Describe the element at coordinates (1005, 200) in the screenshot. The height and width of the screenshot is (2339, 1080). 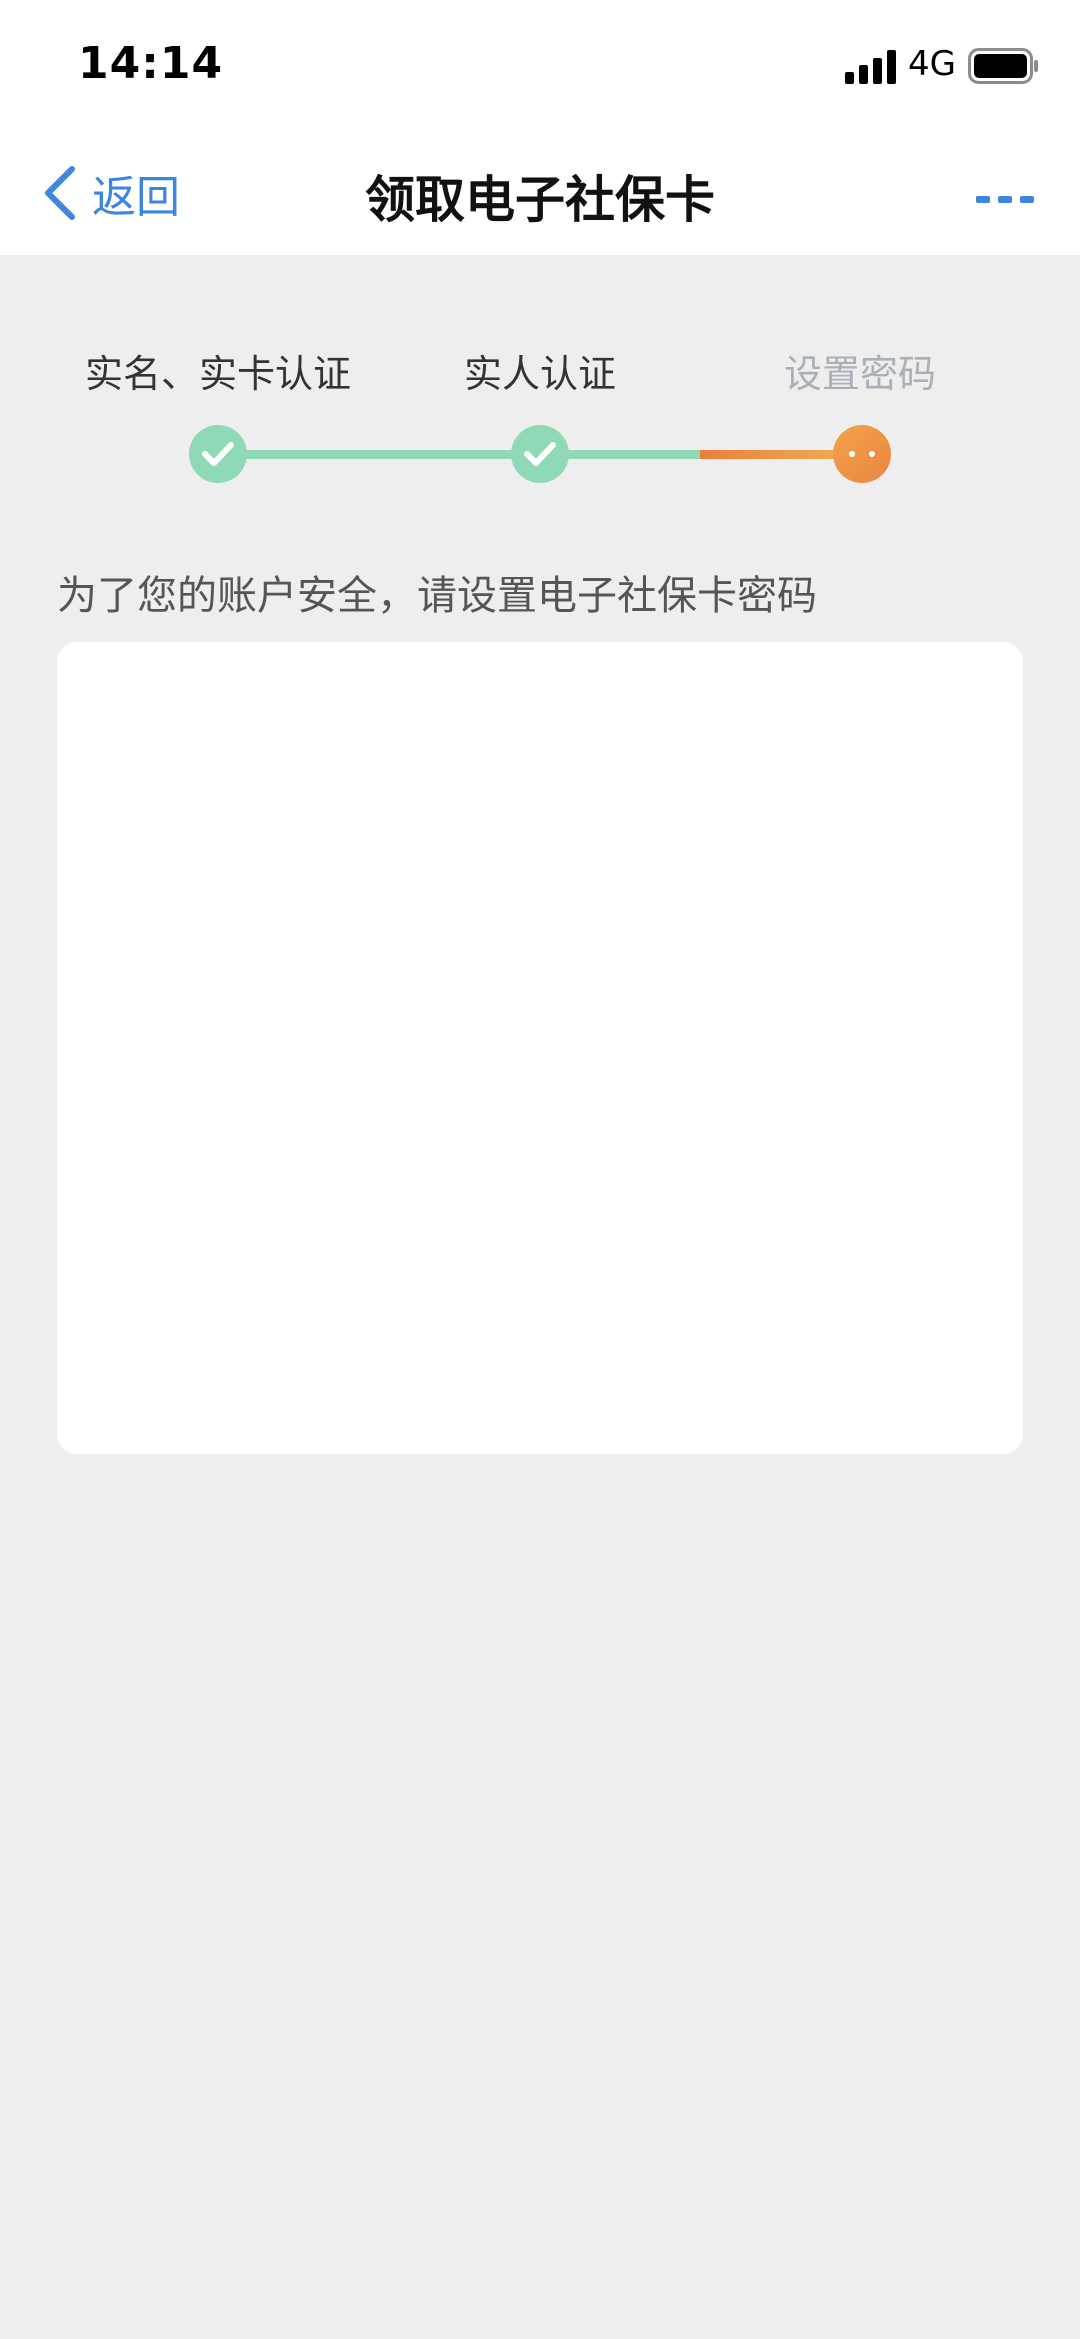
I see `more-icon` at that location.